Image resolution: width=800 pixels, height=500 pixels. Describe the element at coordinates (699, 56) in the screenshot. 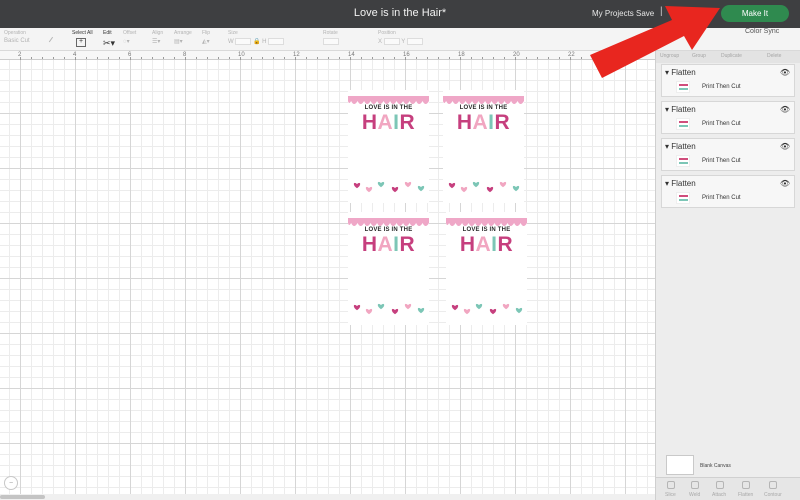

I see `group-button: Group` at that location.